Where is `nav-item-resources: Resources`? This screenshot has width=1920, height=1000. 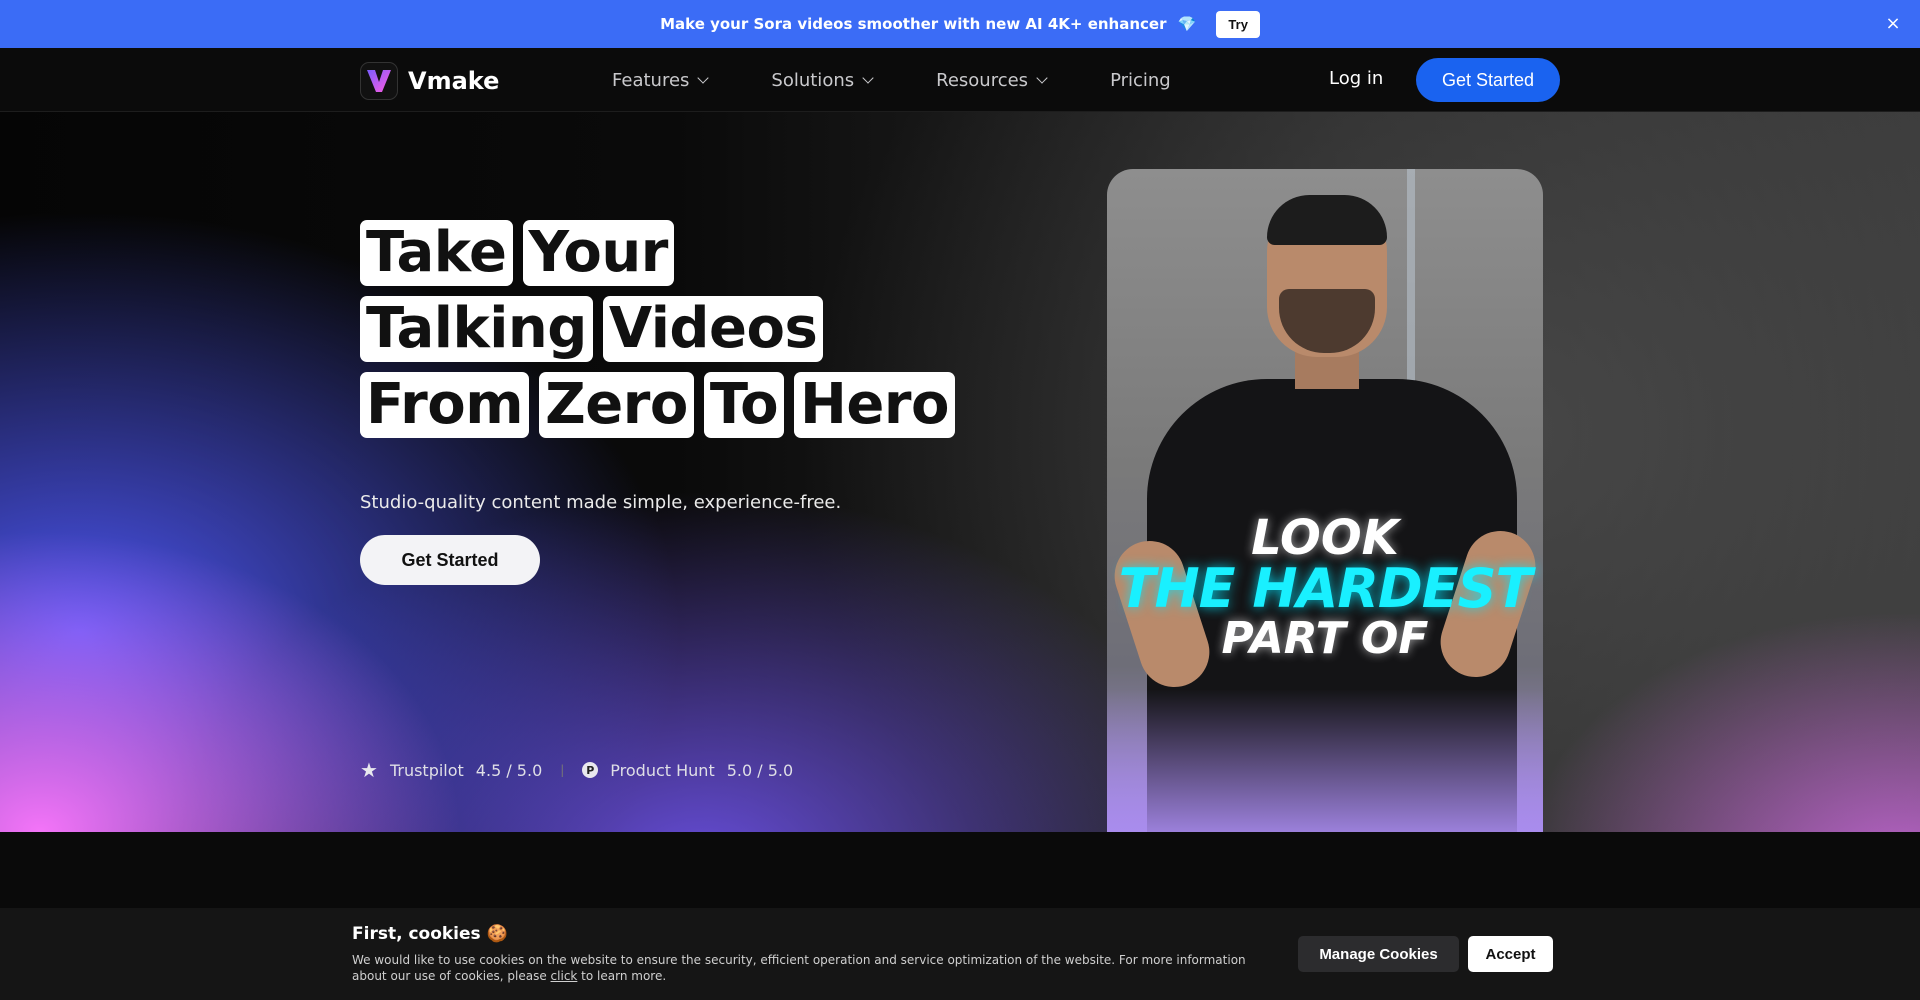
nav-item-resources: Resources is located at coordinates (992, 80).